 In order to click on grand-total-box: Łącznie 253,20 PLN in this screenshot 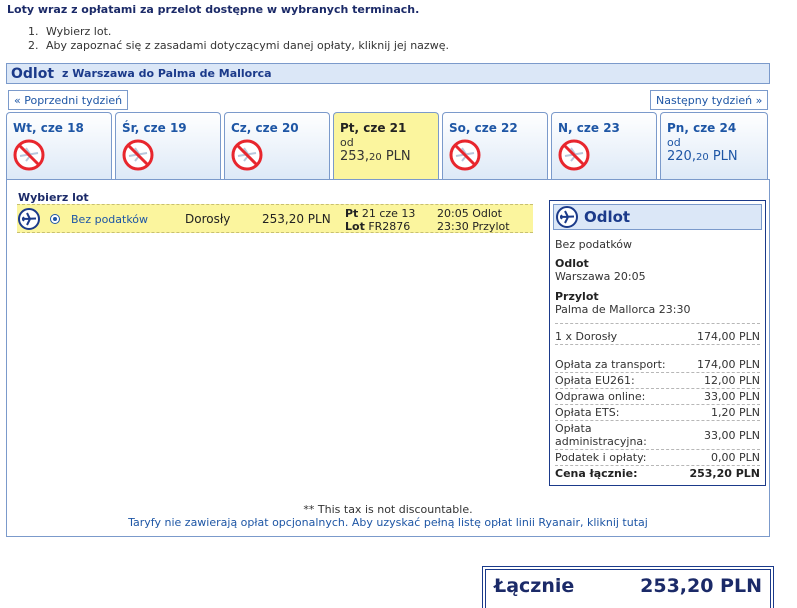, I will do `click(628, 587)`.